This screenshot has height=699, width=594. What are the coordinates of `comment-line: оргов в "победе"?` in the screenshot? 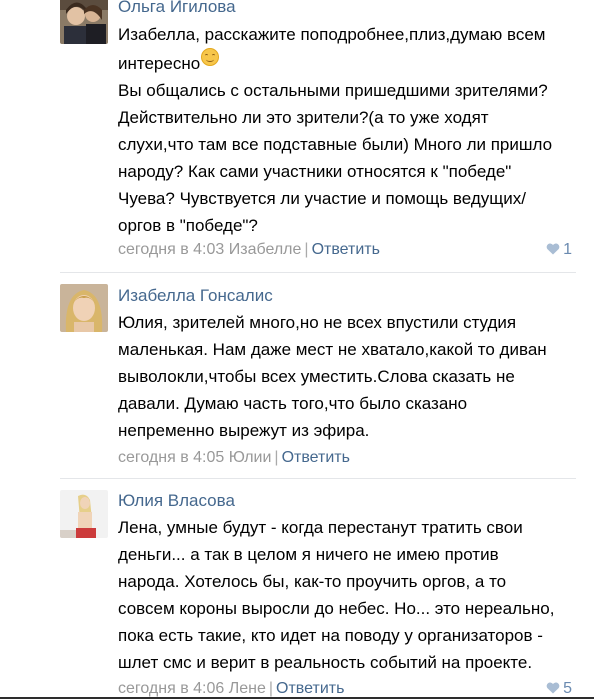 It's located at (188, 225).